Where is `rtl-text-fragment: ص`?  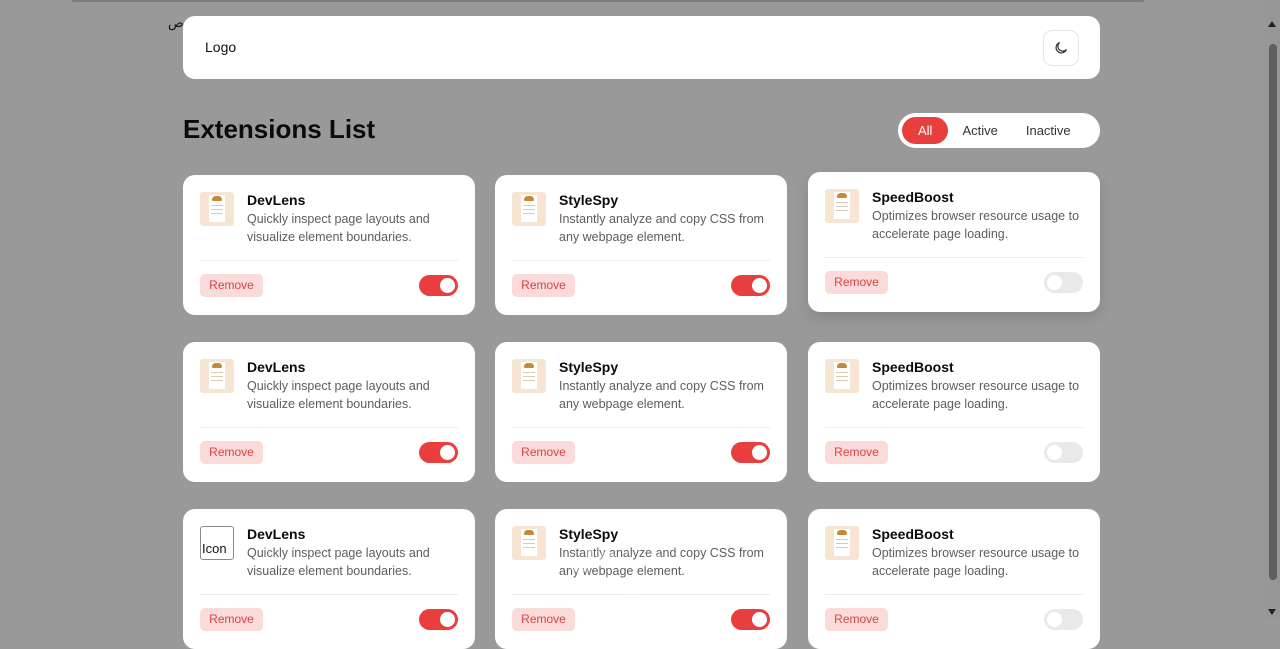
rtl-text-fragment: ص is located at coordinates (176, 22).